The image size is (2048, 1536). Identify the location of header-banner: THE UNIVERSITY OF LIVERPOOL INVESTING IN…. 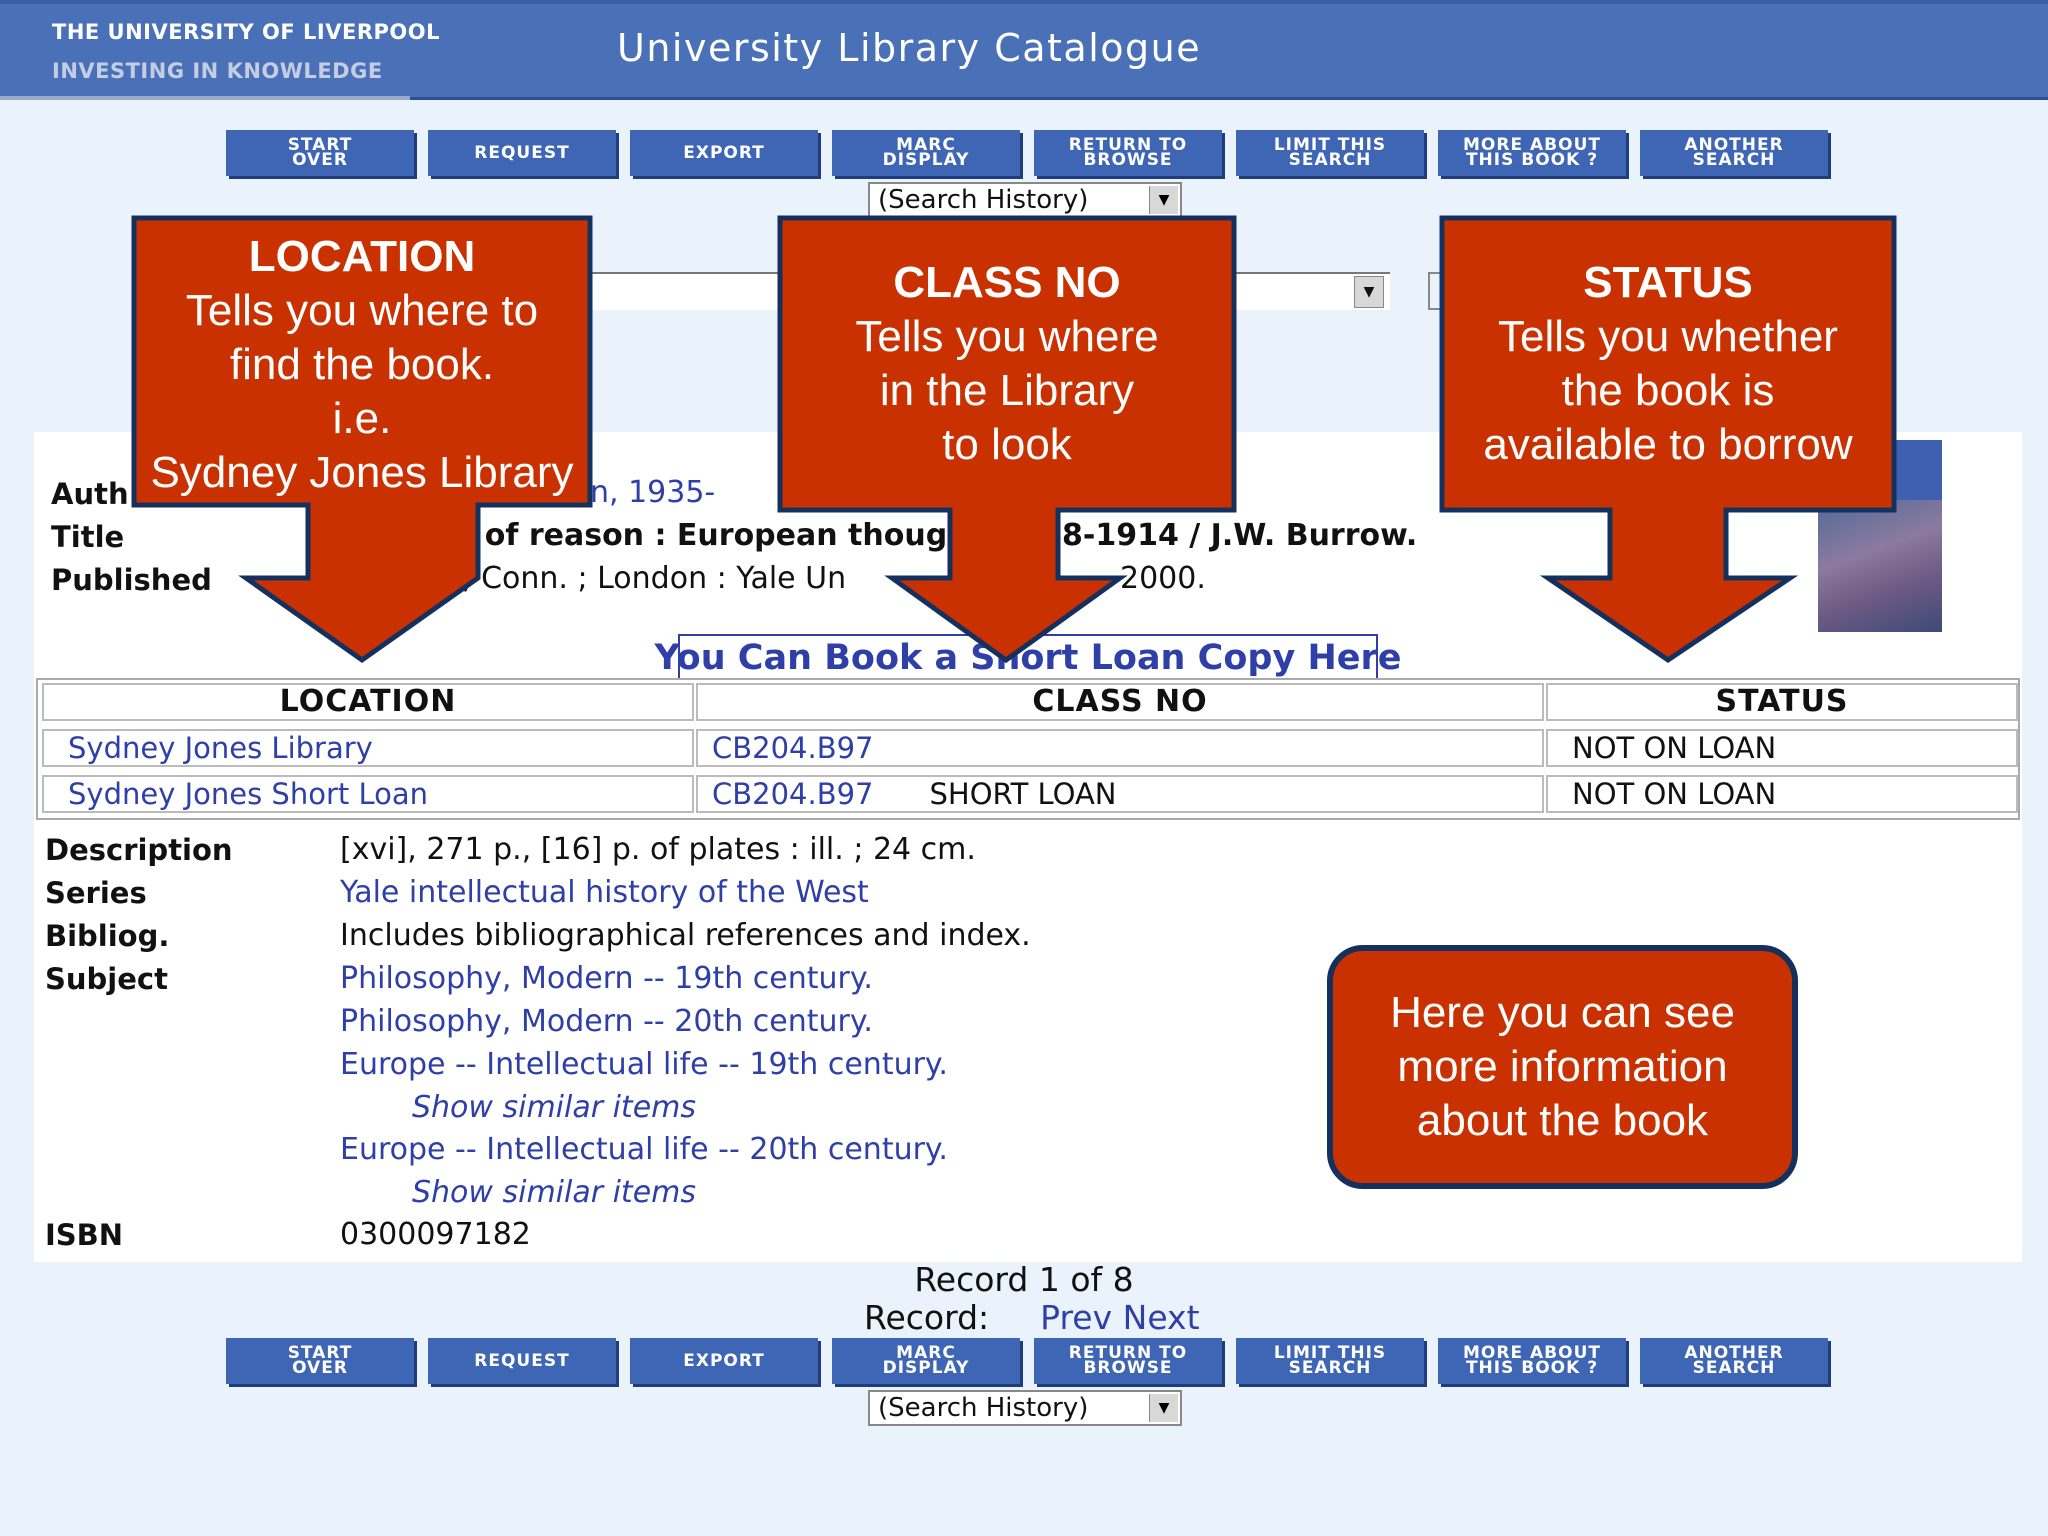
(1024, 50).